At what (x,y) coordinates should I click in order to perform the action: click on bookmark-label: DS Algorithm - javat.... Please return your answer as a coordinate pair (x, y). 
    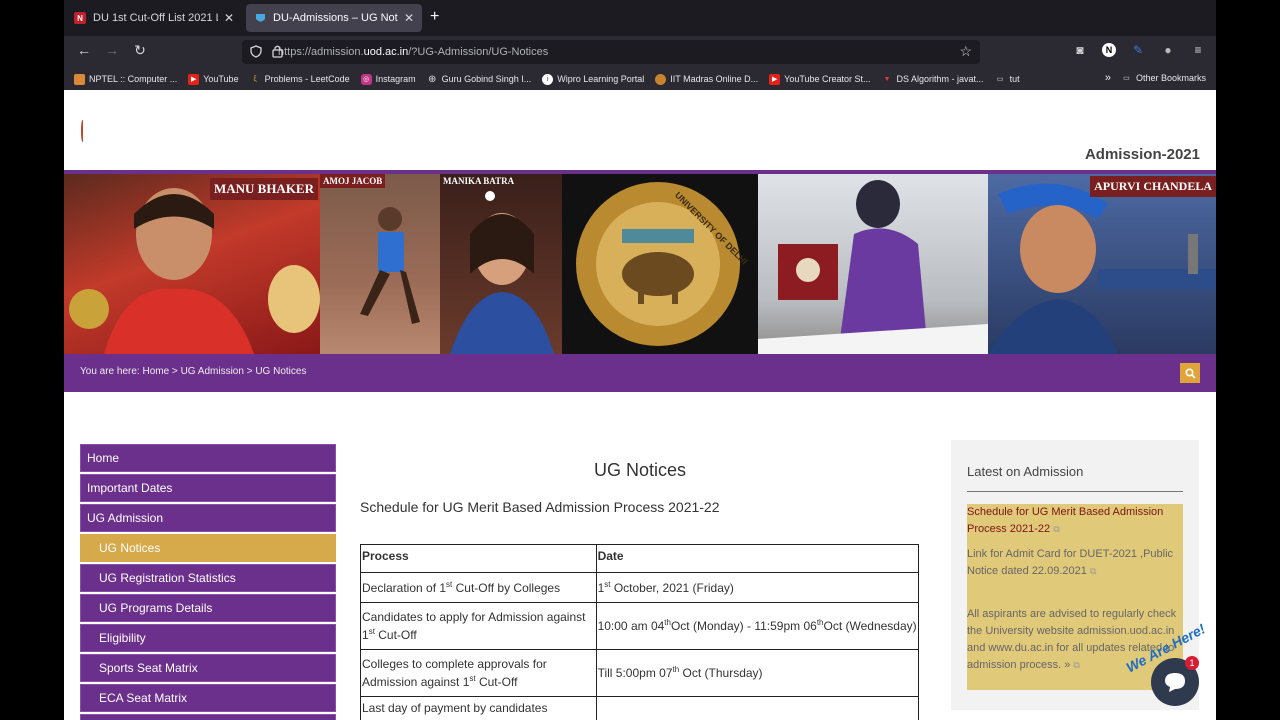
    Looking at the image, I should click on (940, 79).